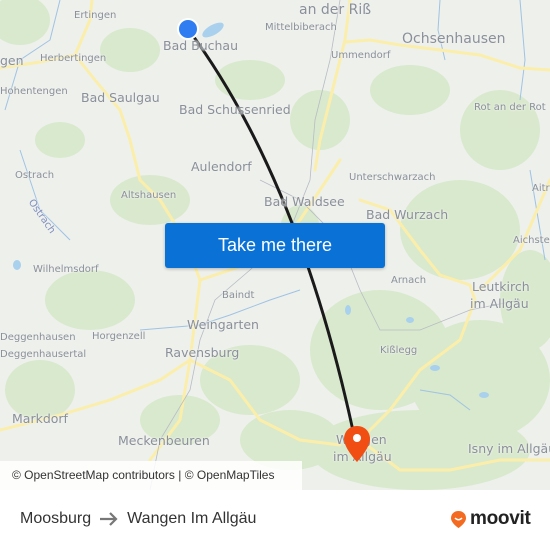  I want to click on openmaptiles-attribution-link: © OpenMapTiles, so click(230, 475).